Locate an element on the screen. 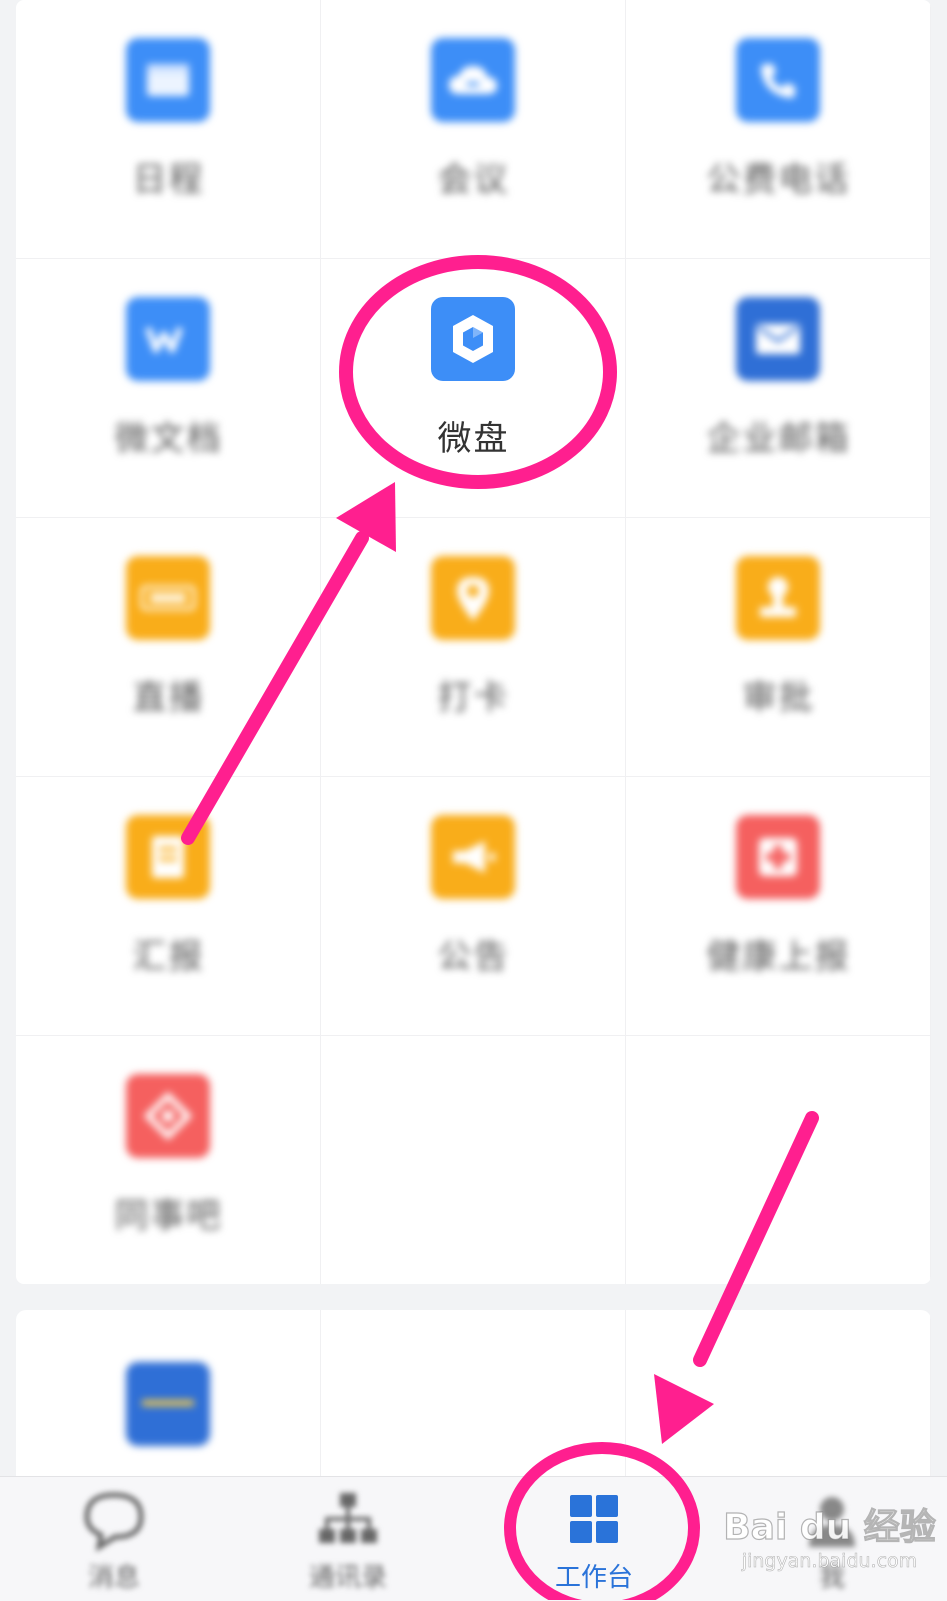 The image size is (947, 1601). app-tile-phone: 公费电话 is located at coordinates (778, 129).